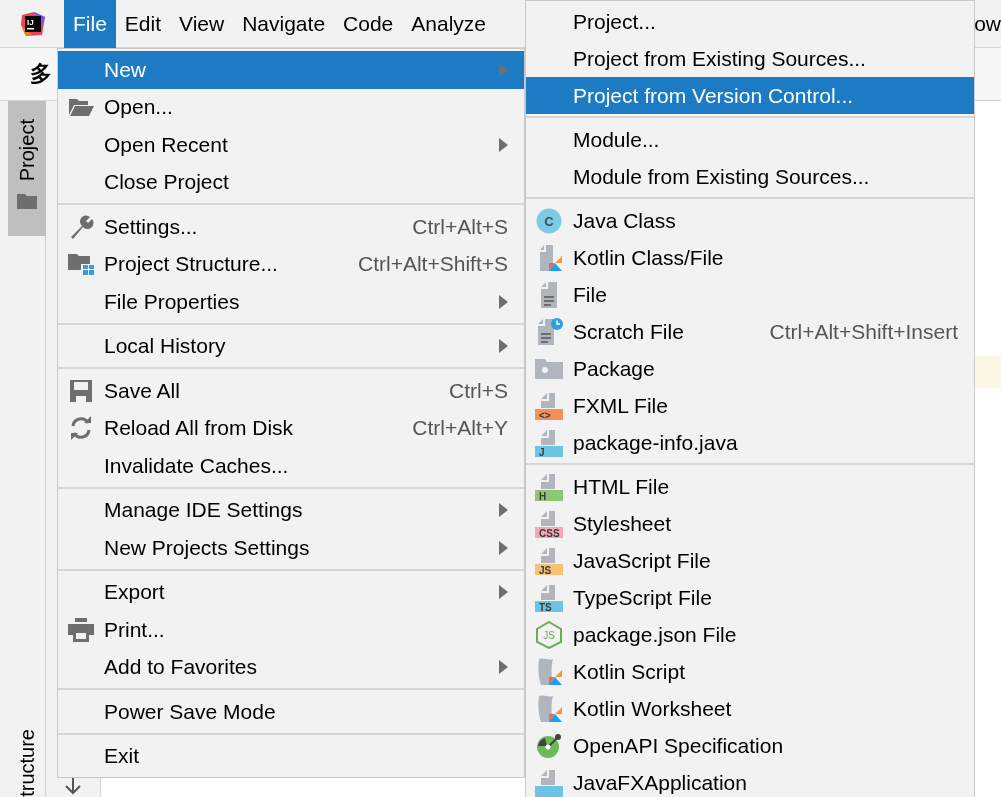 This screenshot has height=797, width=1001. Describe the element at coordinates (291, 182) in the screenshot. I see `menu-item: Close Project` at that location.